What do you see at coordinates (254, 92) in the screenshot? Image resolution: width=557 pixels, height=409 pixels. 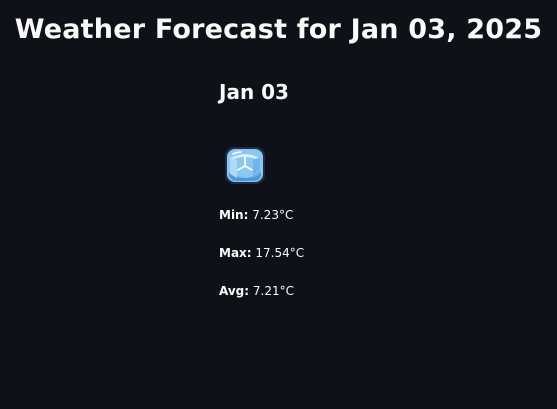 I see `forecast-day-label: Jan 03` at bounding box center [254, 92].